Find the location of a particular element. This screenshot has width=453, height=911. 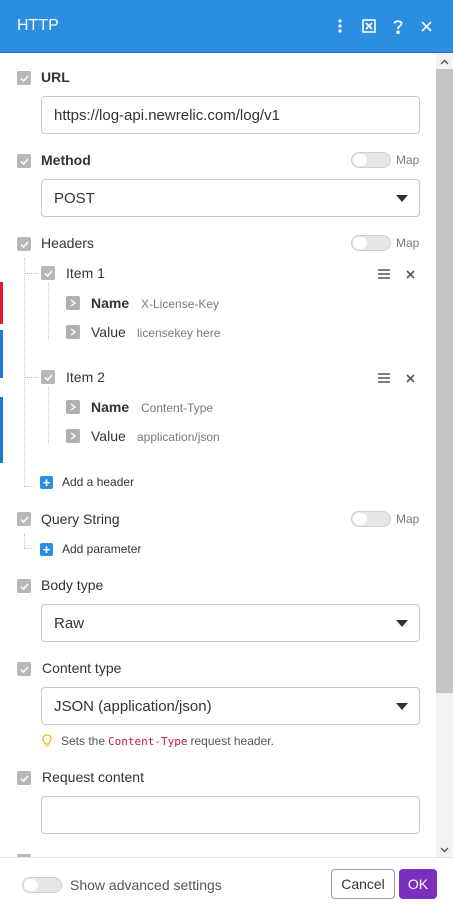

scrollbar-thumb is located at coordinates (444, 381).